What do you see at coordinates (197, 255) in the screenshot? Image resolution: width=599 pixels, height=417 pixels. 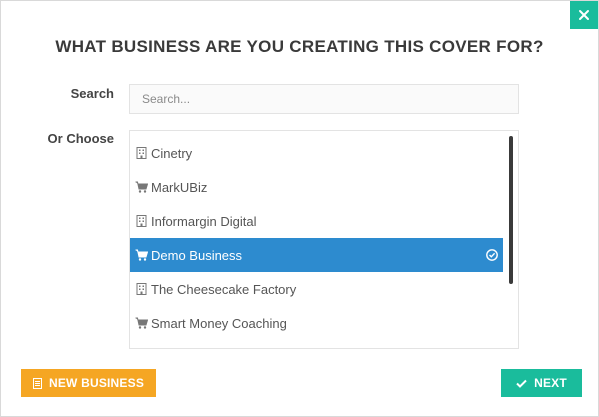 I see `list-item-label: Demo Business` at bounding box center [197, 255].